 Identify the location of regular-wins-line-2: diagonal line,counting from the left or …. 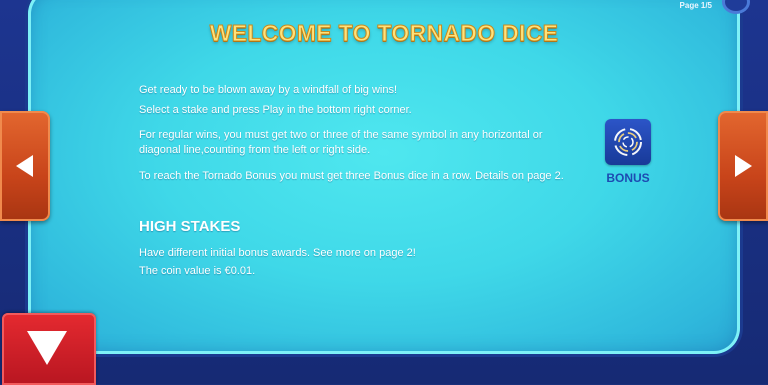
(255, 150).